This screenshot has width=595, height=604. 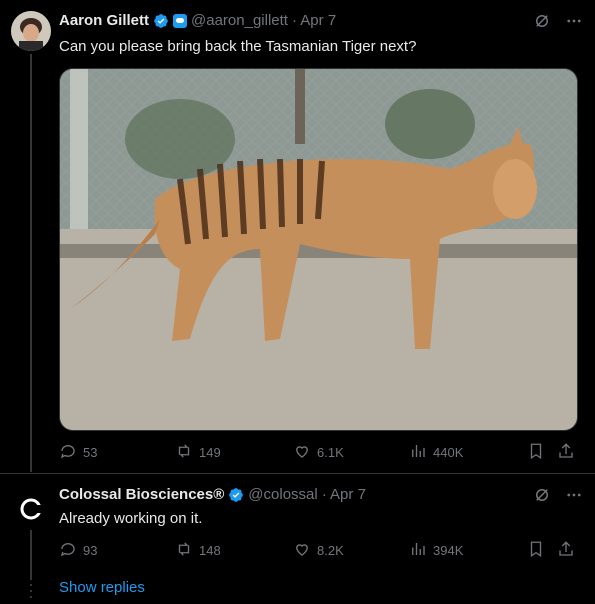 What do you see at coordinates (198, 550) in the screenshot?
I see `repost-button: 148` at bounding box center [198, 550].